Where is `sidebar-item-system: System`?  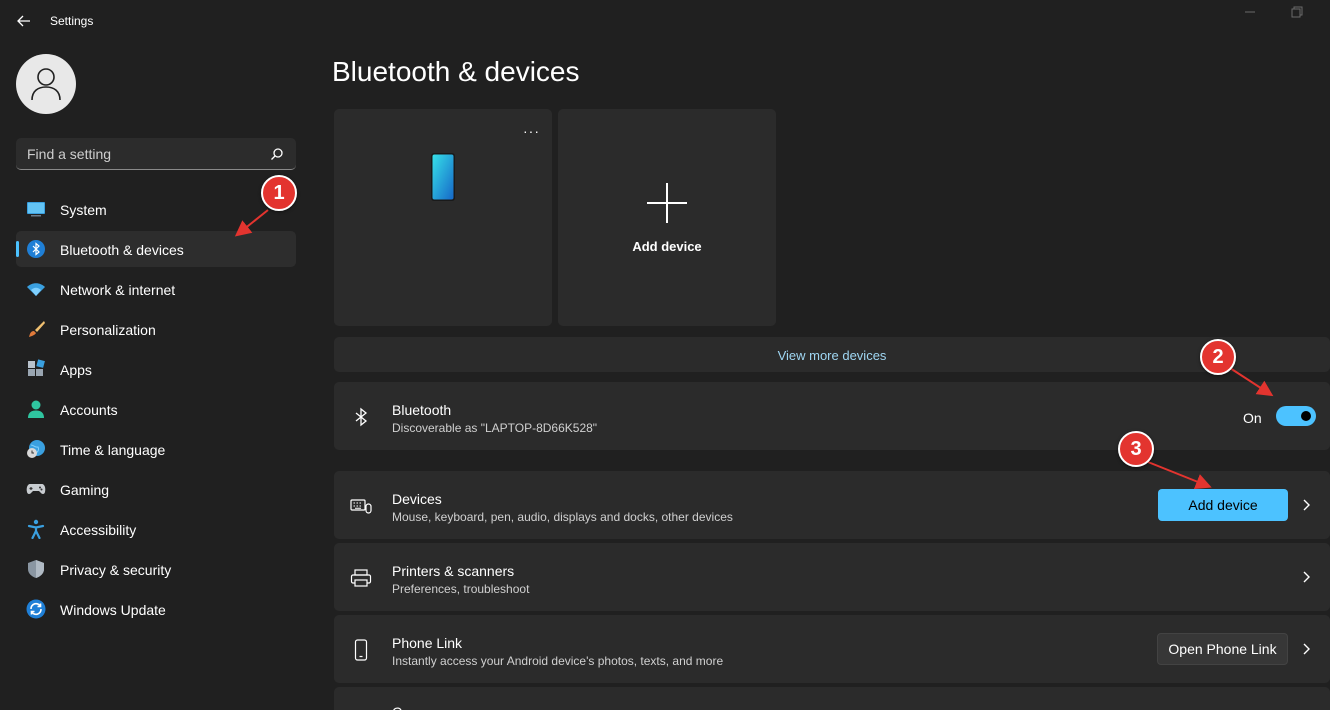 sidebar-item-system: System is located at coordinates (156, 209).